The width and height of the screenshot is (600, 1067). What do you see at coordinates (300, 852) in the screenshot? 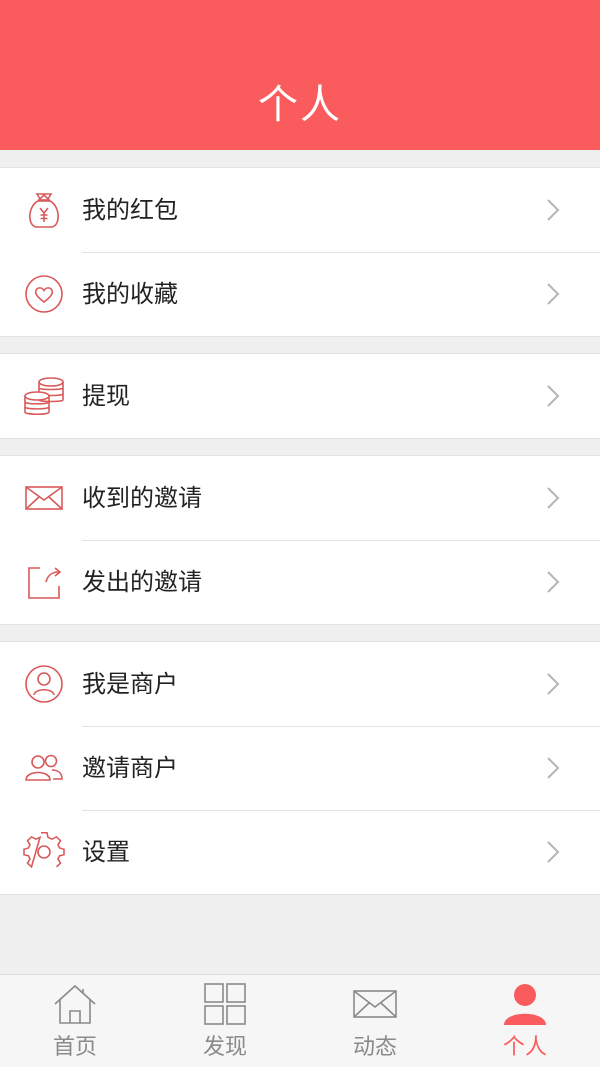
I see `menu-item-settings: 设置` at bounding box center [300, 852].